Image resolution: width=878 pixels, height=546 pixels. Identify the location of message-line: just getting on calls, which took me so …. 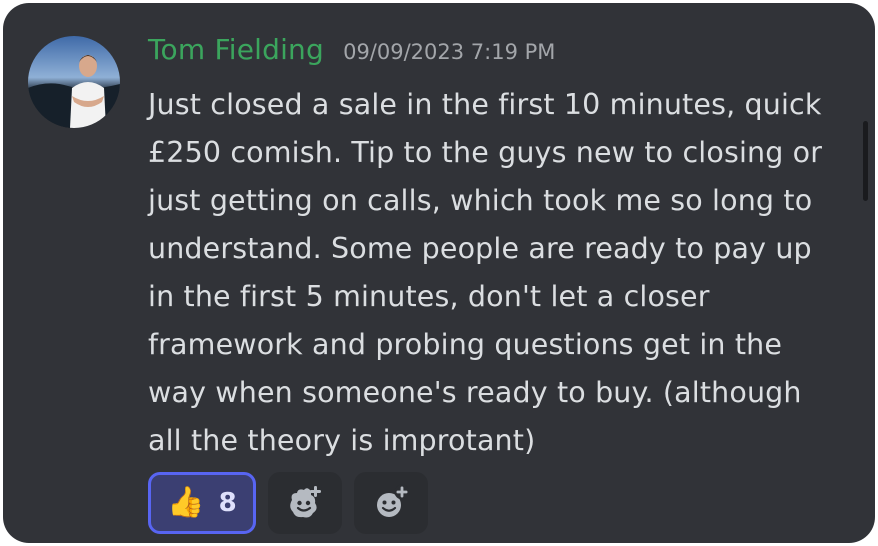
(480, 200).